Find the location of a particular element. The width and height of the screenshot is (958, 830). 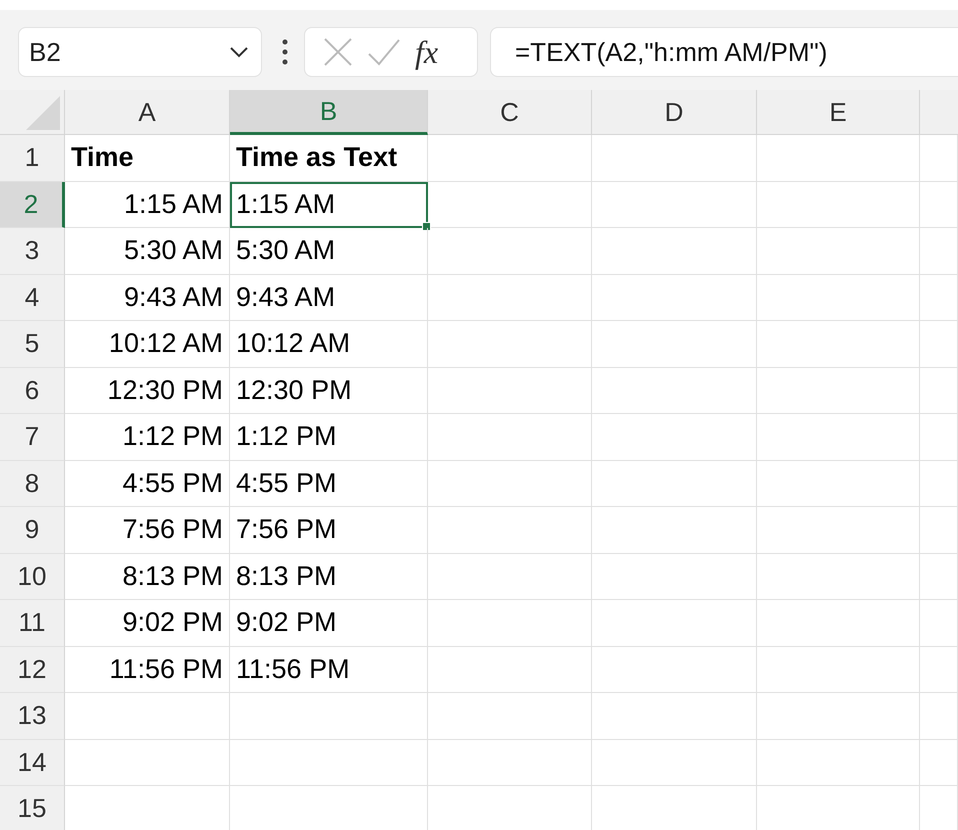

row-header: 15 is located at coordinates (32, 808).